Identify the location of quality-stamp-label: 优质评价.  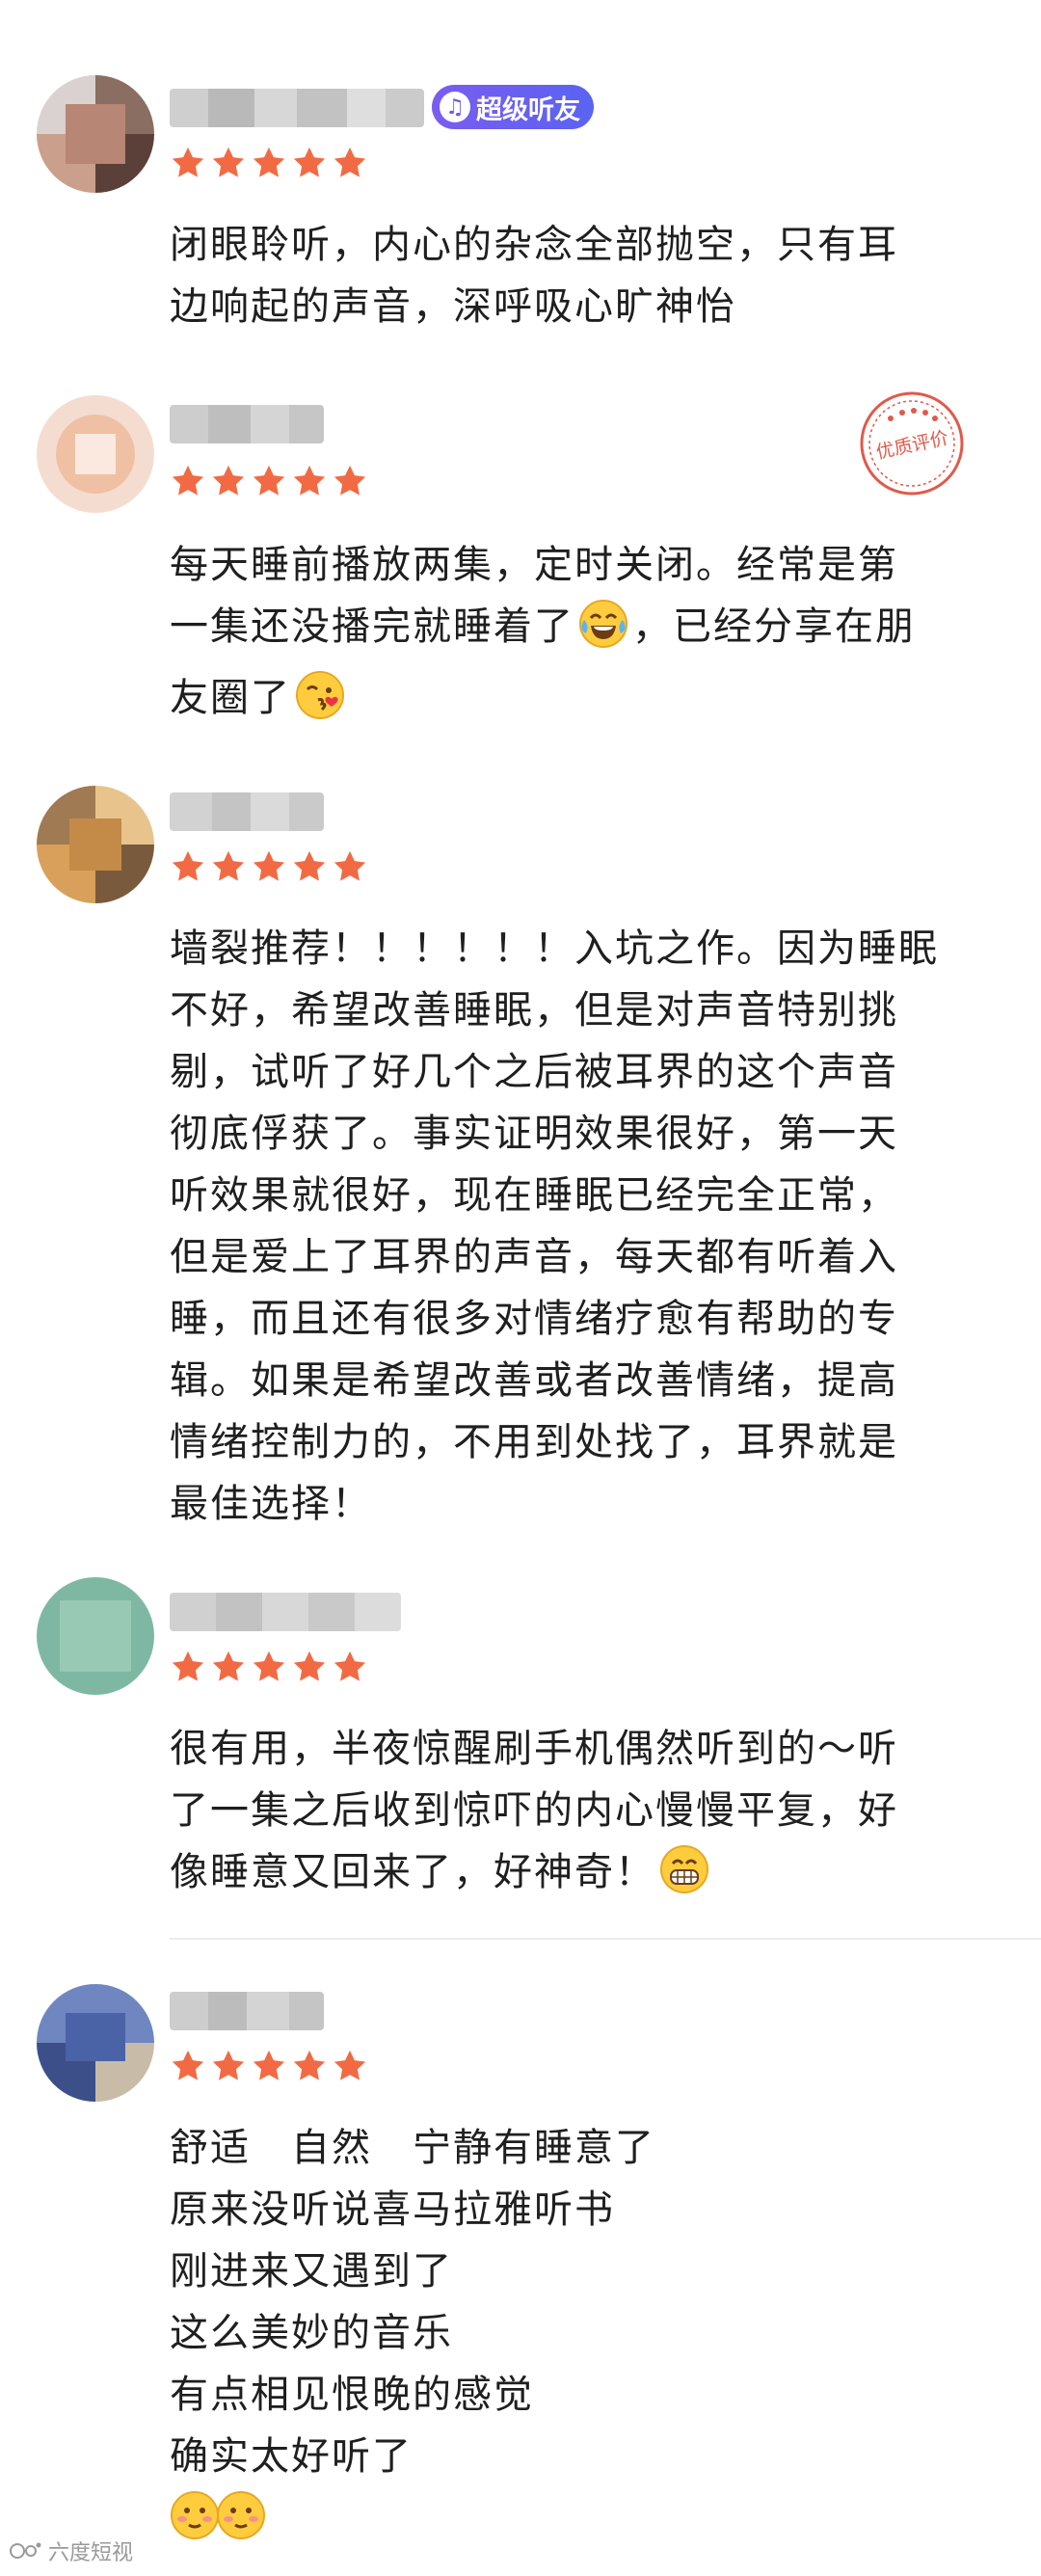
(912, 445).